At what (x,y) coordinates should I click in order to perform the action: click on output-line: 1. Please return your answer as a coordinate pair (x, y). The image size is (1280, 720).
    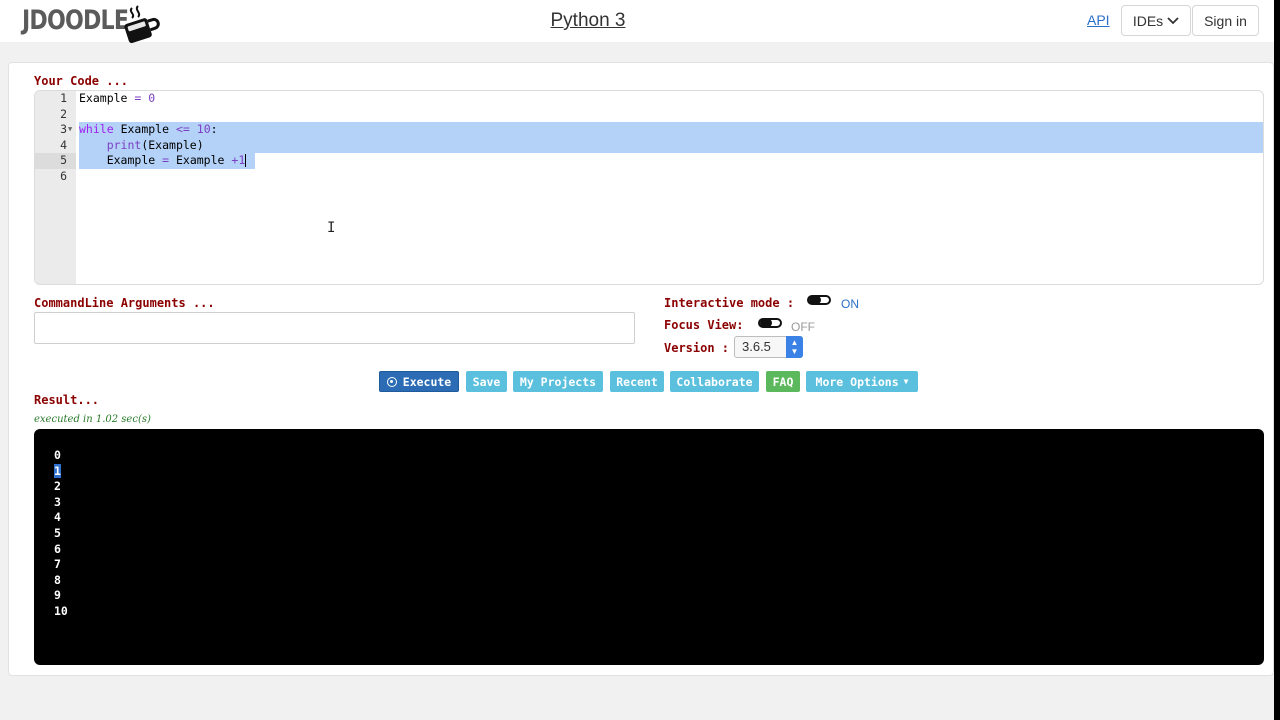
    Looking at the image, I should click on (57, 470).